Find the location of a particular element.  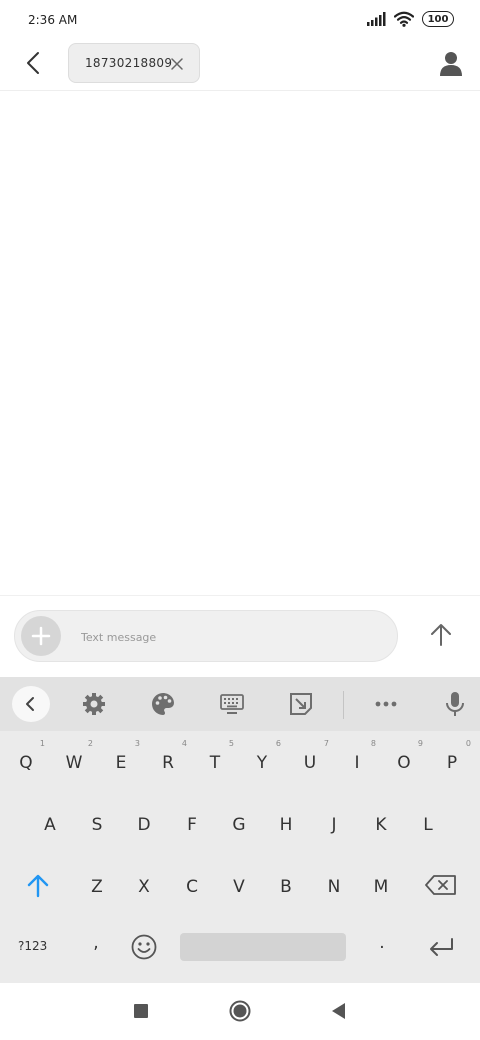

compose-box is located at coordinates (206, 636).